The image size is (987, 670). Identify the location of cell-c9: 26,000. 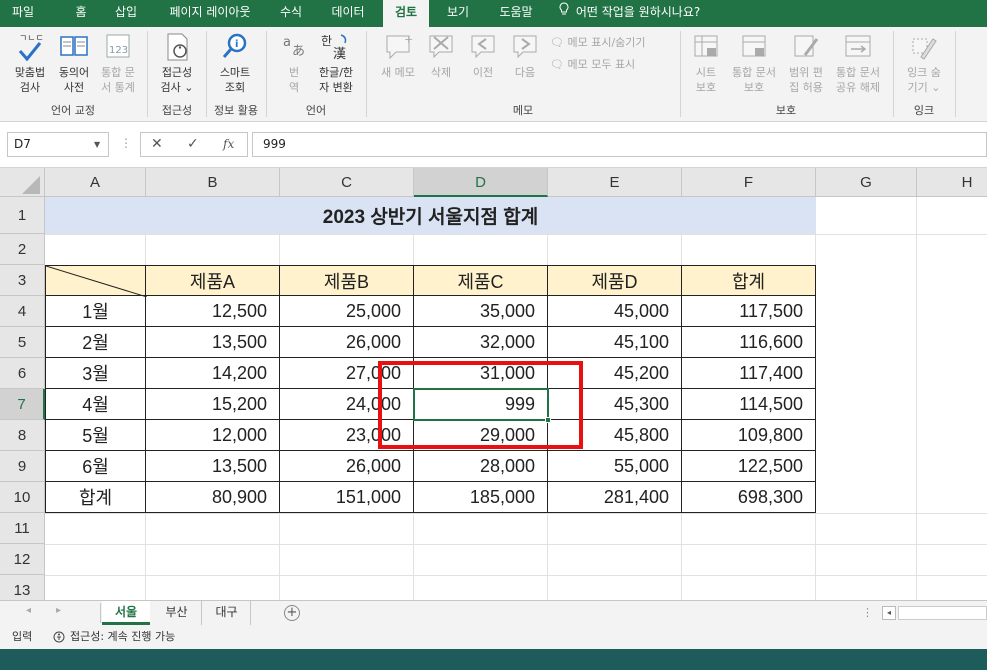
(347, 466).